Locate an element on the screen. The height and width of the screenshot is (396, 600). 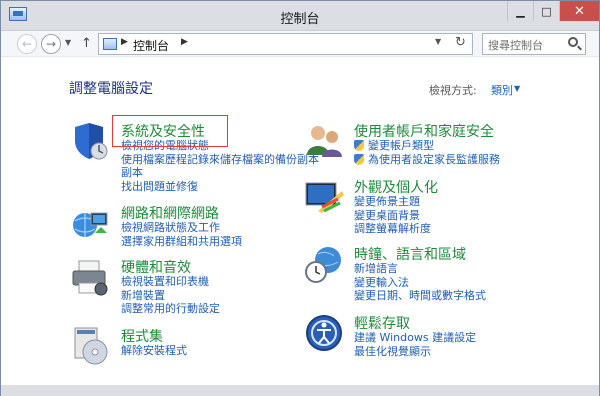
selection-highlight-box is located at coordinates (170, 131).